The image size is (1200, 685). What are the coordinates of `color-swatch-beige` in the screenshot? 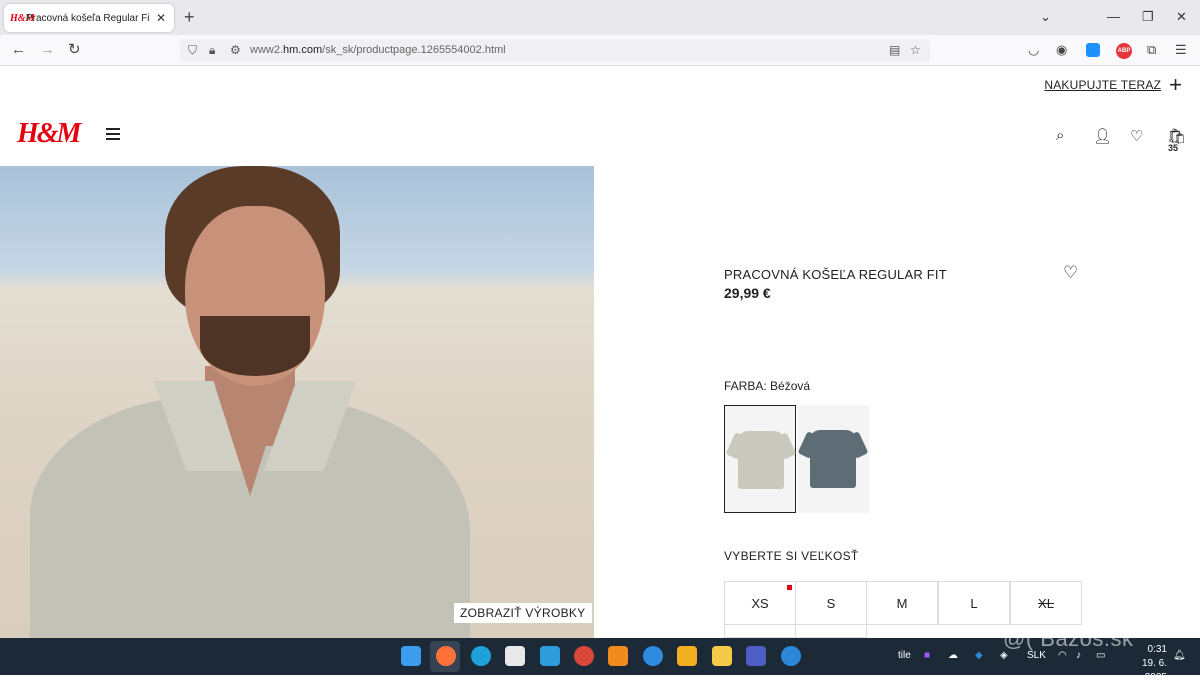 It's located at (760, 459).